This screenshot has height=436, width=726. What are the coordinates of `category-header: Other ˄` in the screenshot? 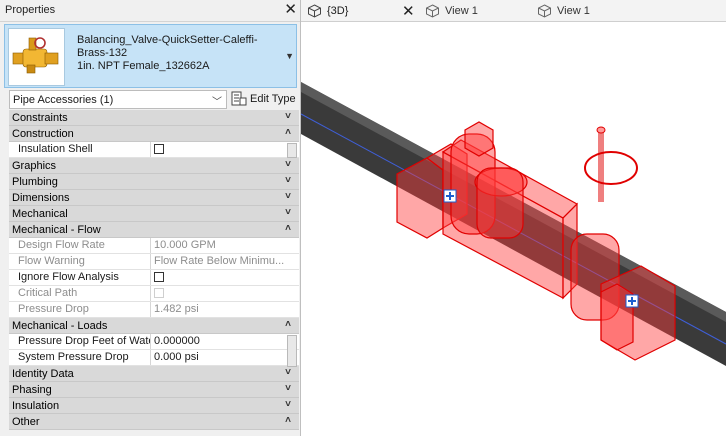 It's located at (154, 422).